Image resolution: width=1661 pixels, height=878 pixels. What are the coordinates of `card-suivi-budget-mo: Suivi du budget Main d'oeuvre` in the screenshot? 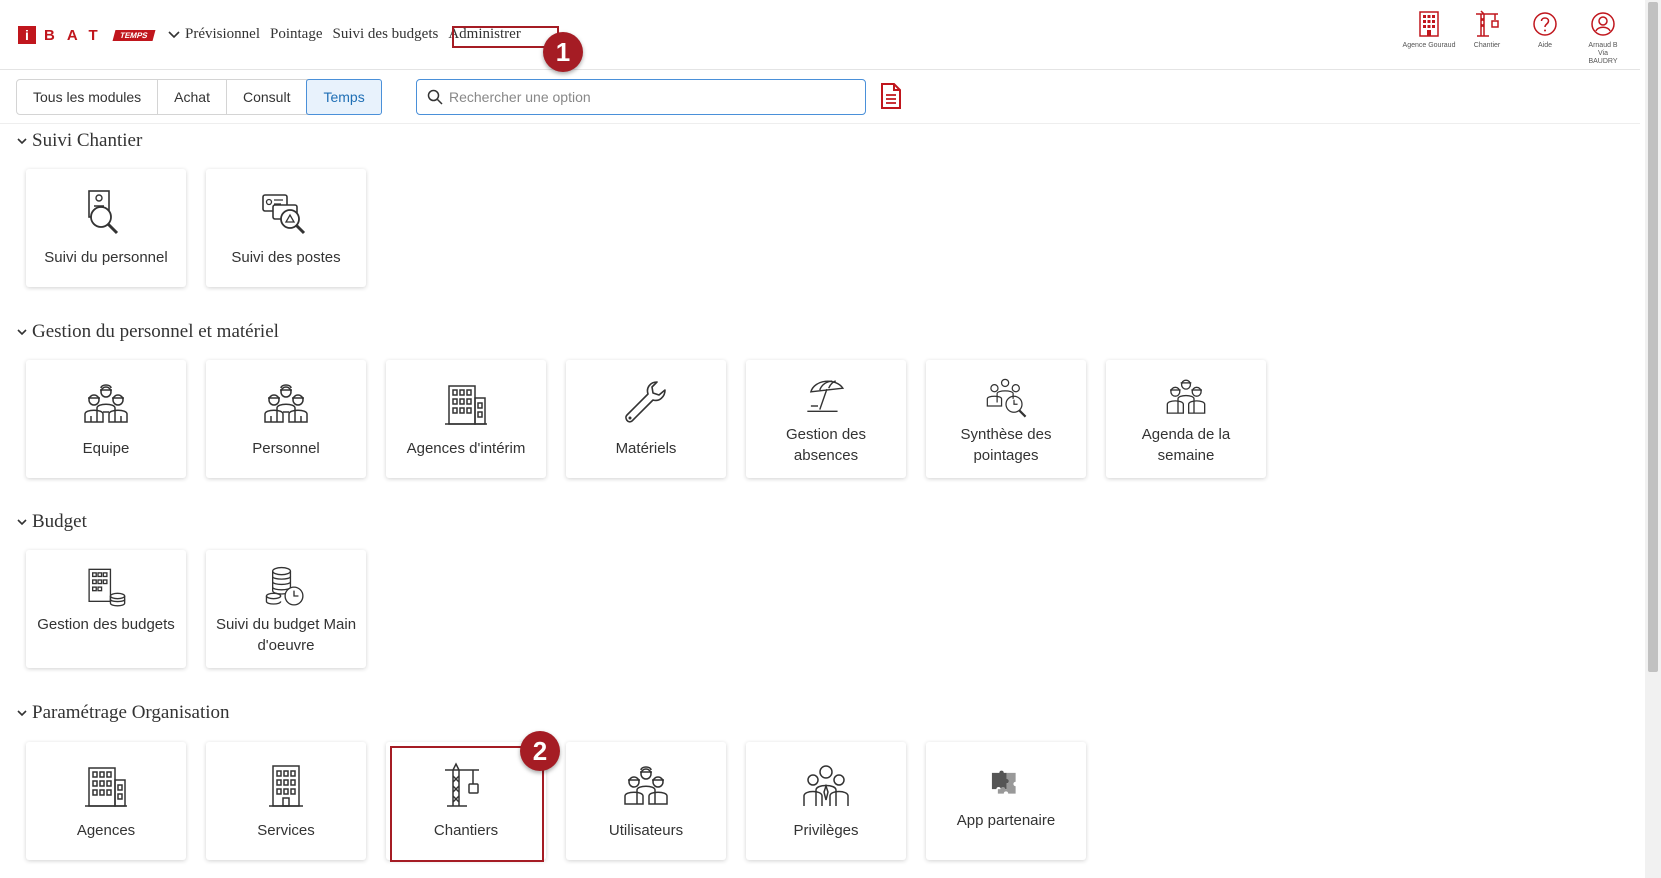 It's located at (286, 609).